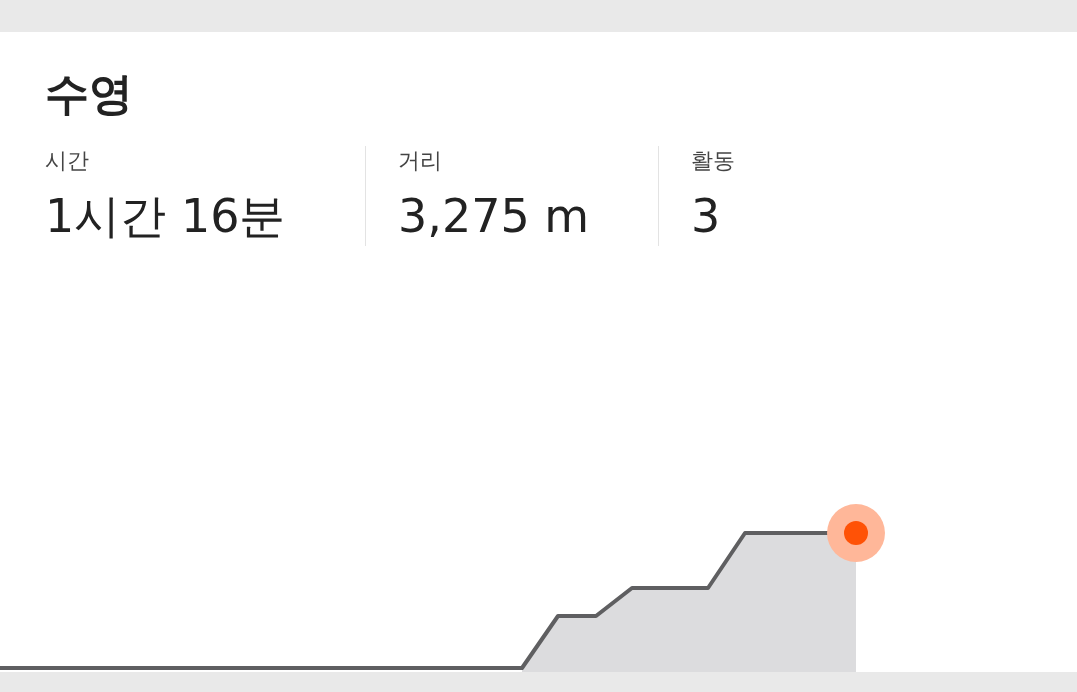 Image resolution: width=1077 pixels, height=692 pixels. I want to click on activity-title: 수영, so click(89, 94).